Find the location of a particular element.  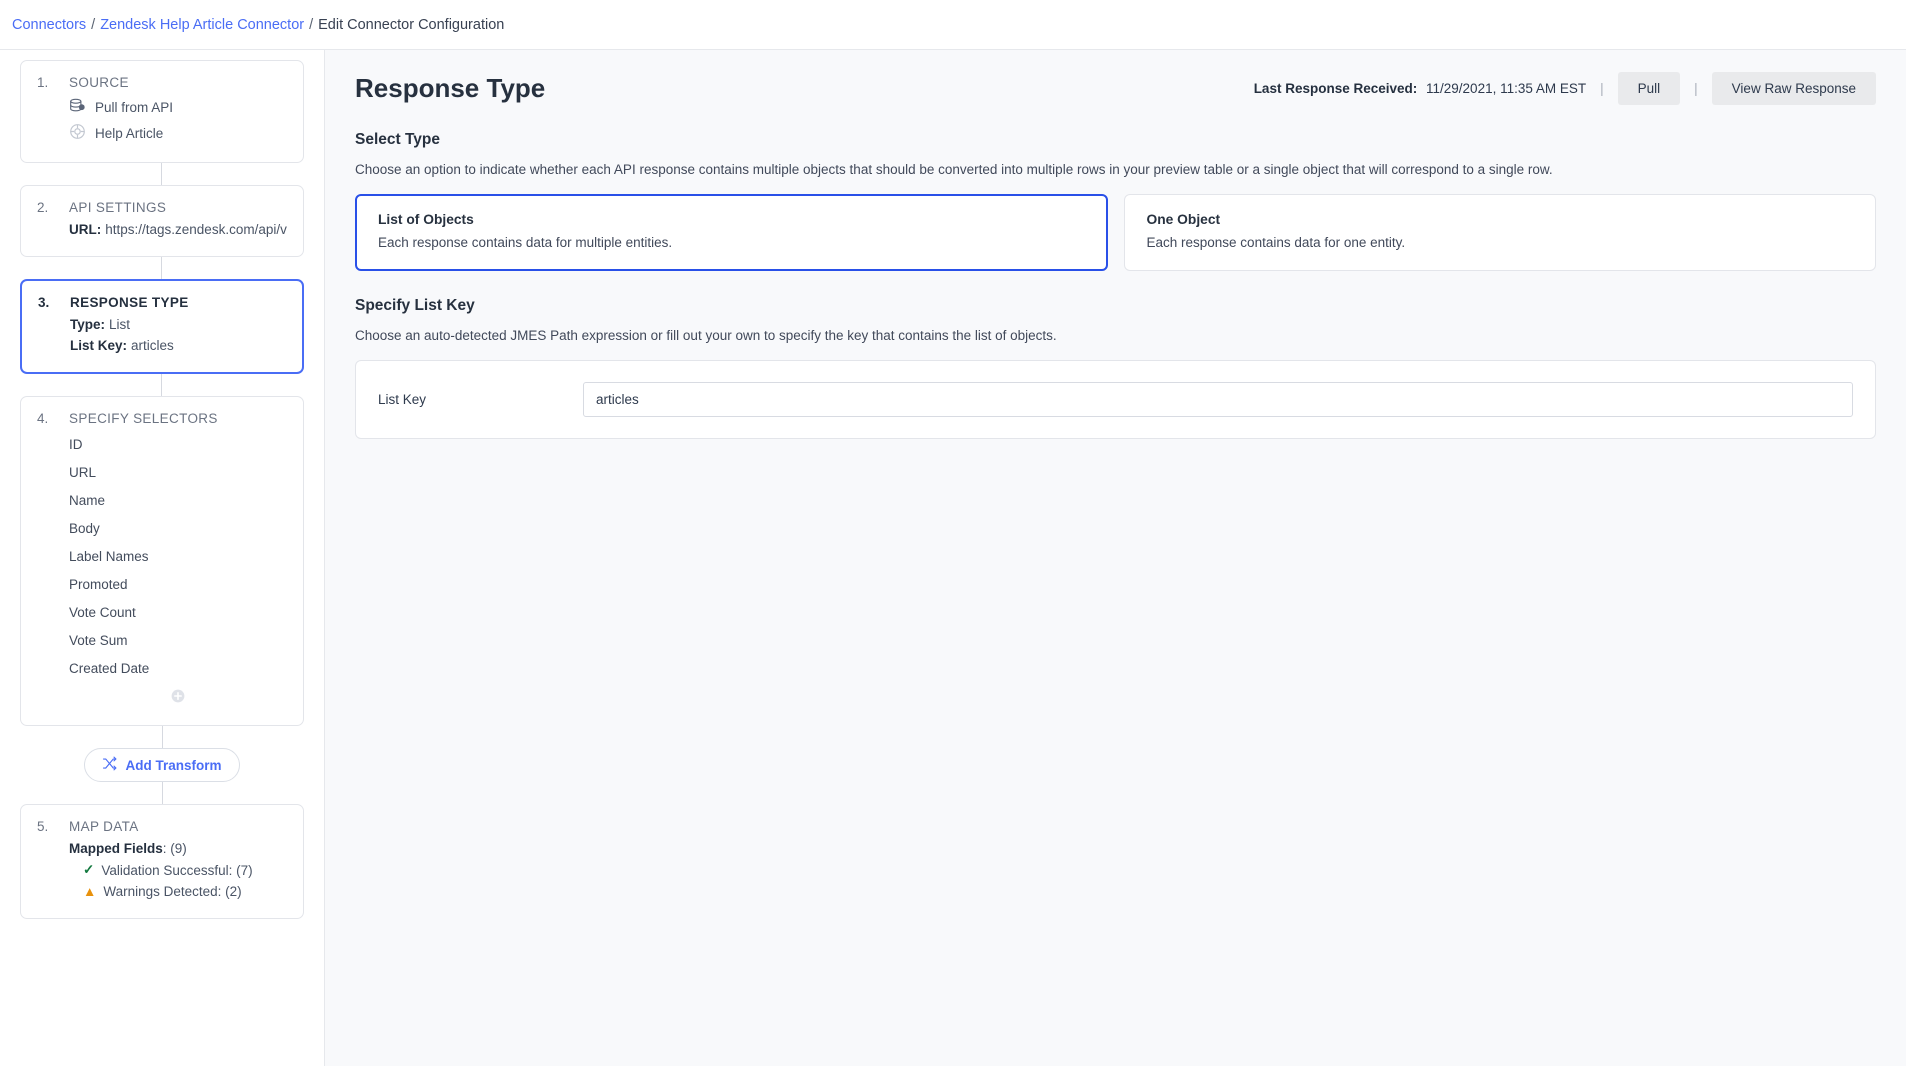

specify-list-key-heading: Specify List Key is located at coordinates (415, 305).